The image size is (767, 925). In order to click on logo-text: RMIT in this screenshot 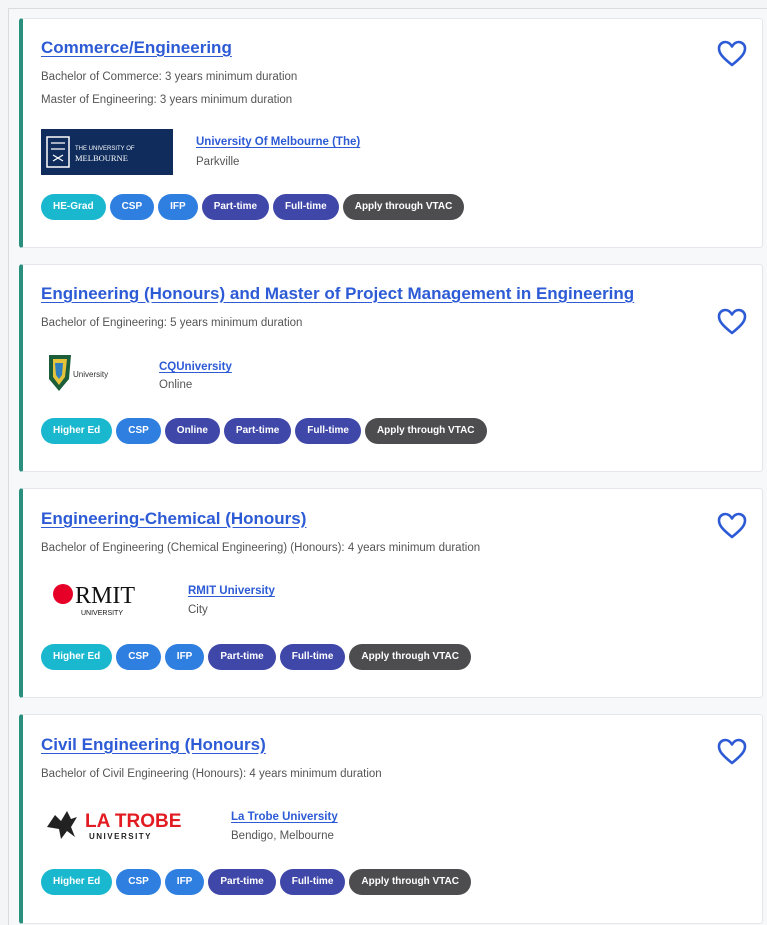, I will do `click(105, 596)`.